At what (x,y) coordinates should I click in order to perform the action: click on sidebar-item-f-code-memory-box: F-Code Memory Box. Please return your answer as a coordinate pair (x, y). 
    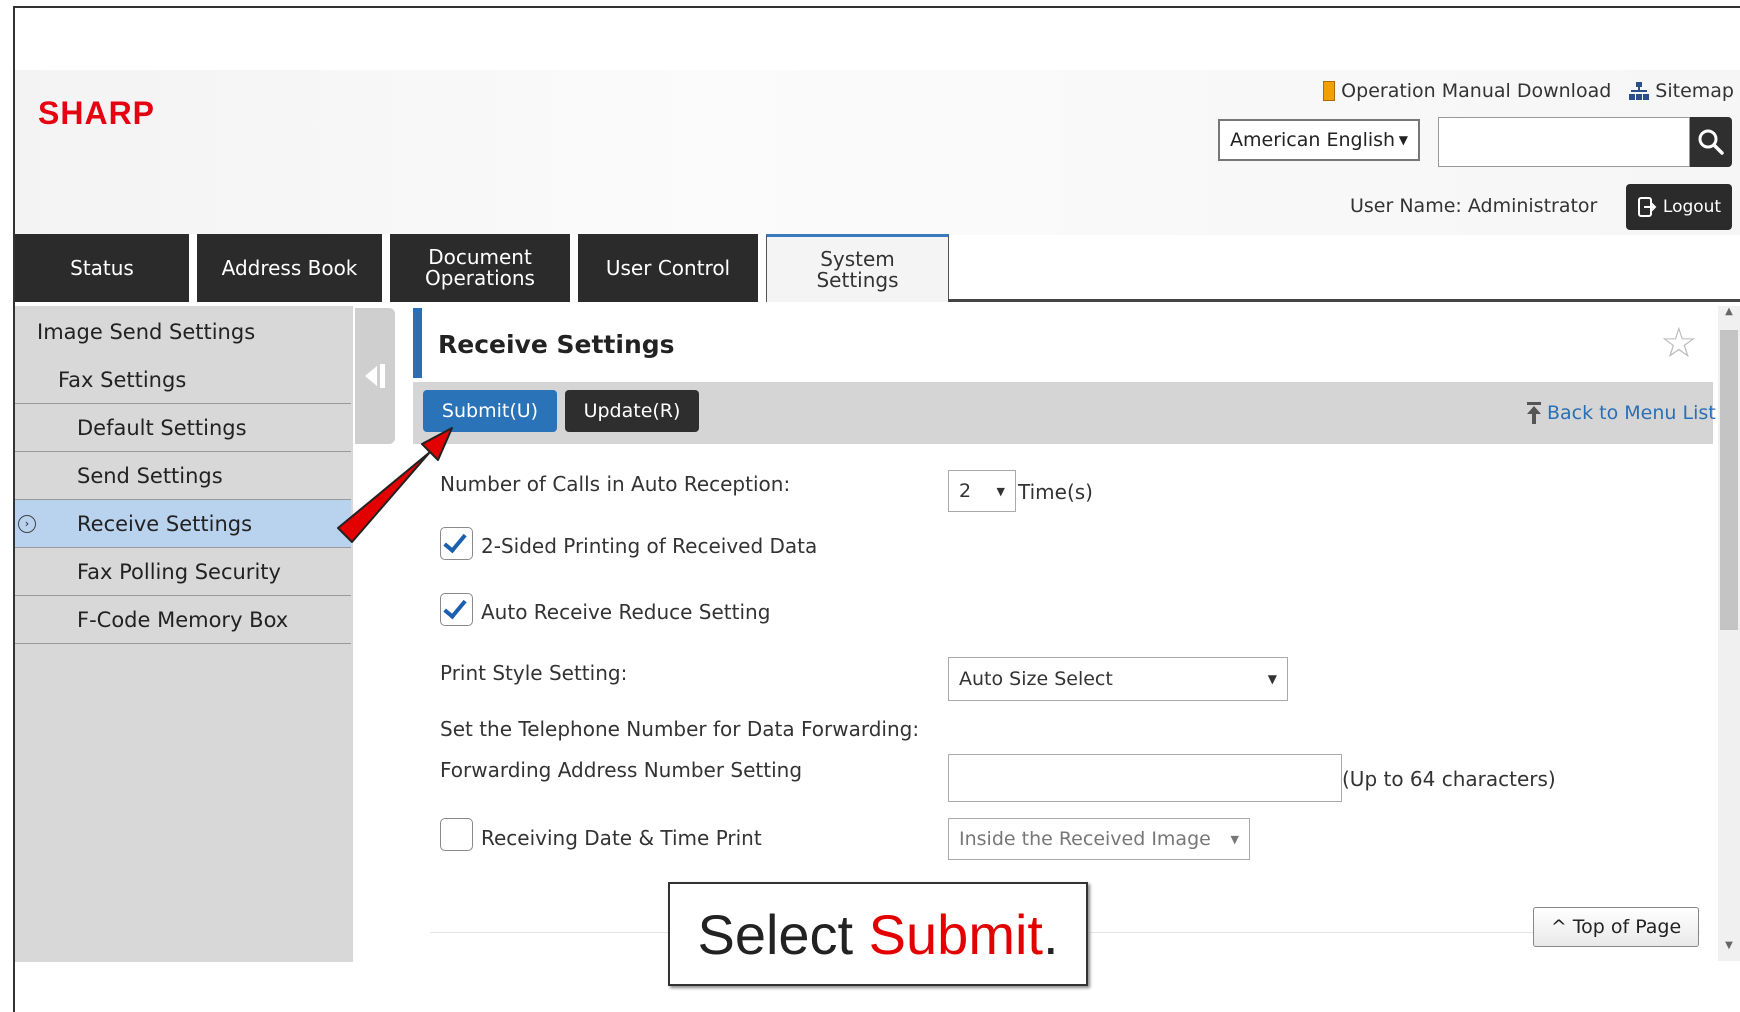
    Looking at the image, I should click on (183, 620).